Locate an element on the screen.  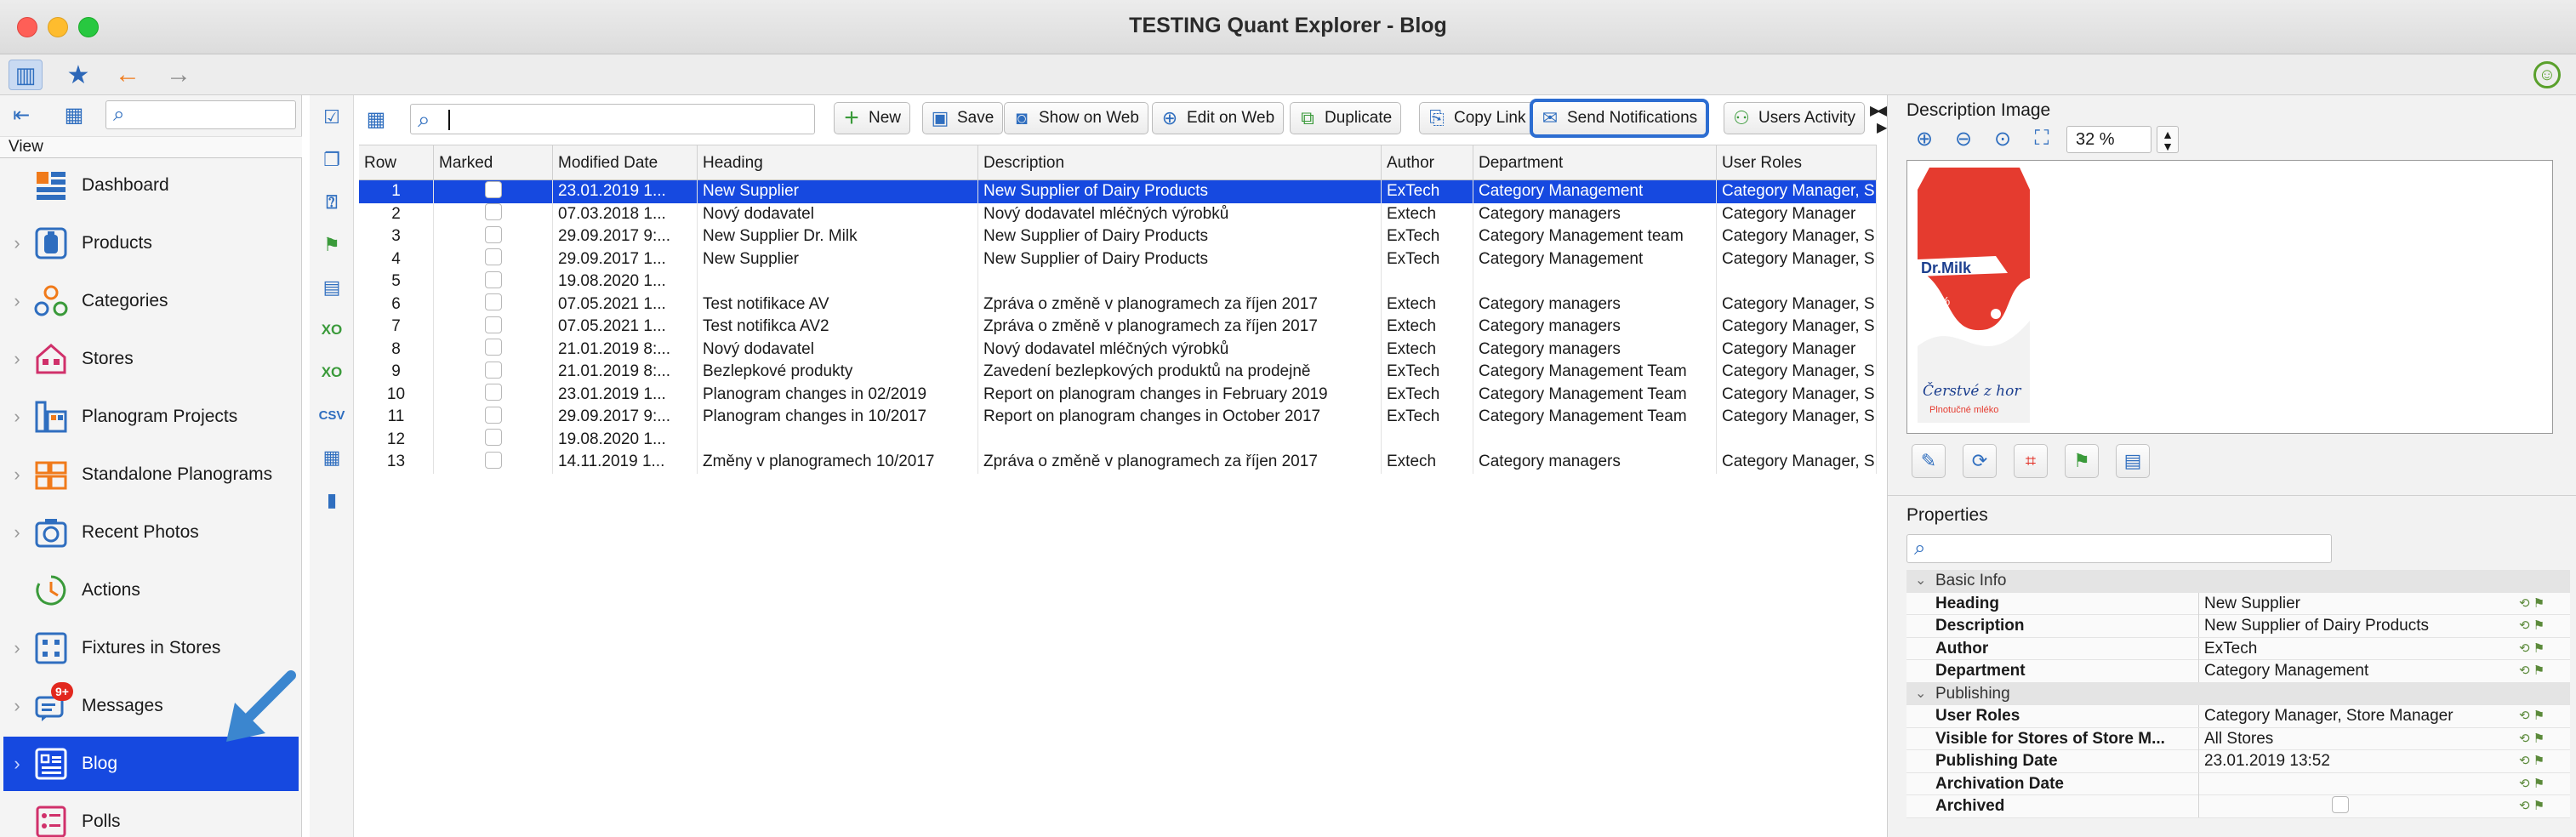
nav-item-planogram-projects: › Planogram Projects is located at coordinates (151, 417).